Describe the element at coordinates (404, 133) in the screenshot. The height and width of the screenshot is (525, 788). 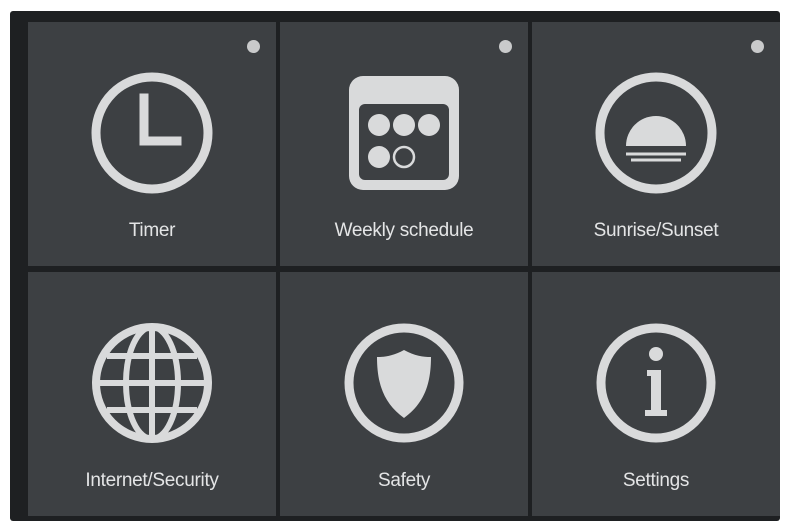
I see `calendar-icon` at that location.